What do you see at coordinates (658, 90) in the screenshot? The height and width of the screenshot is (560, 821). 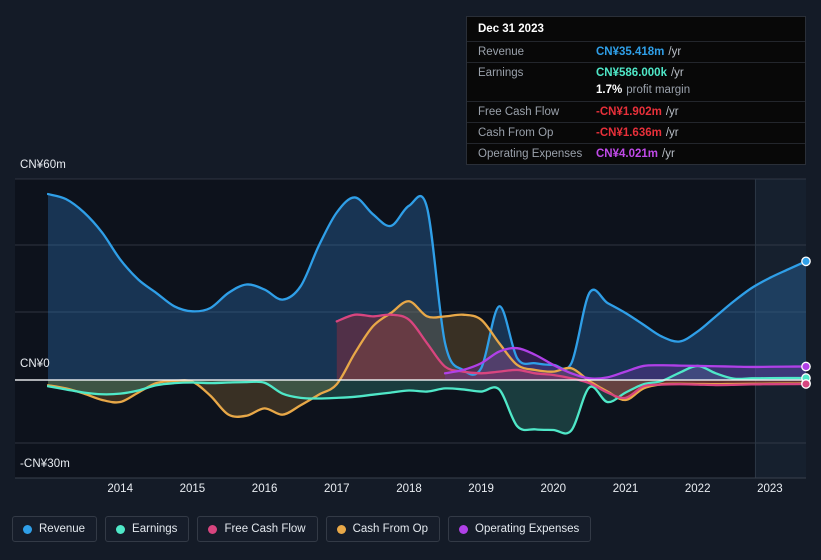 I see `tooltip-margin-text: profit margin` at bounding box center [658, 90].